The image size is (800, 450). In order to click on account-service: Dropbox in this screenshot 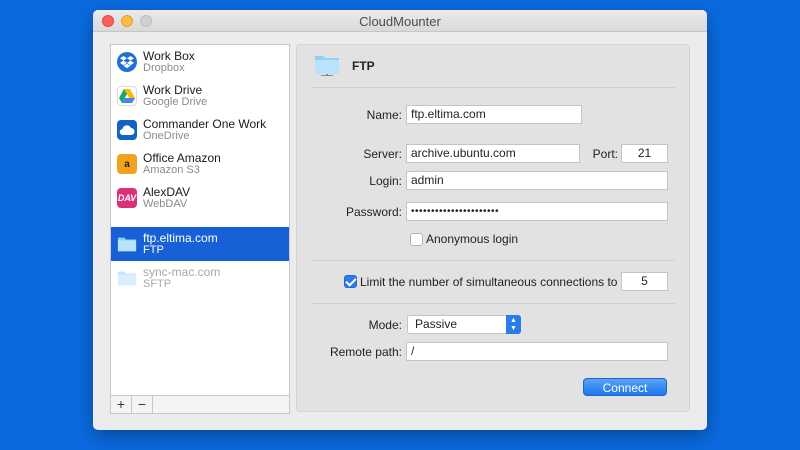, I will do `click(164, 68)`.